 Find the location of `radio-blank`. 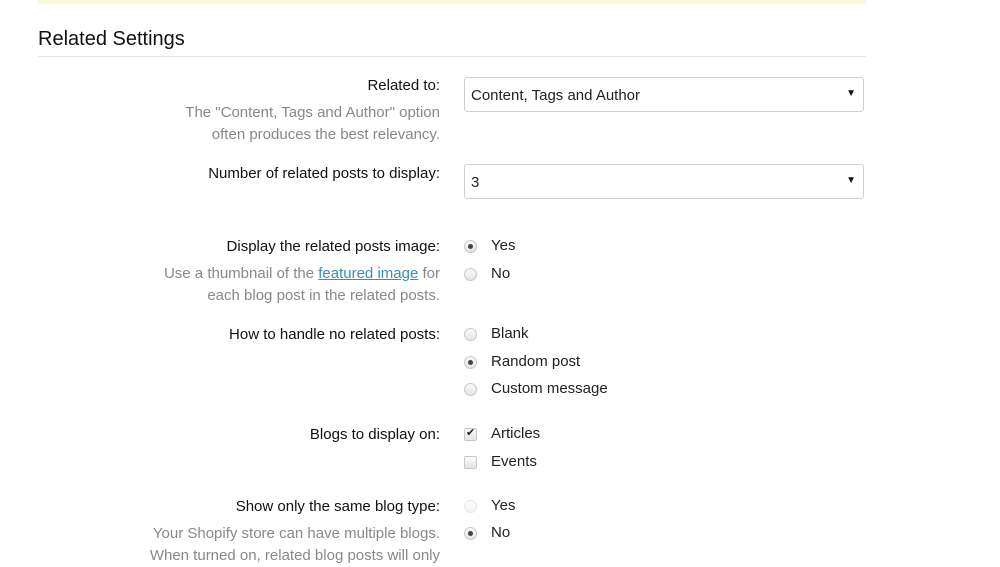

radio-blank is located at coordinates (470, 334).